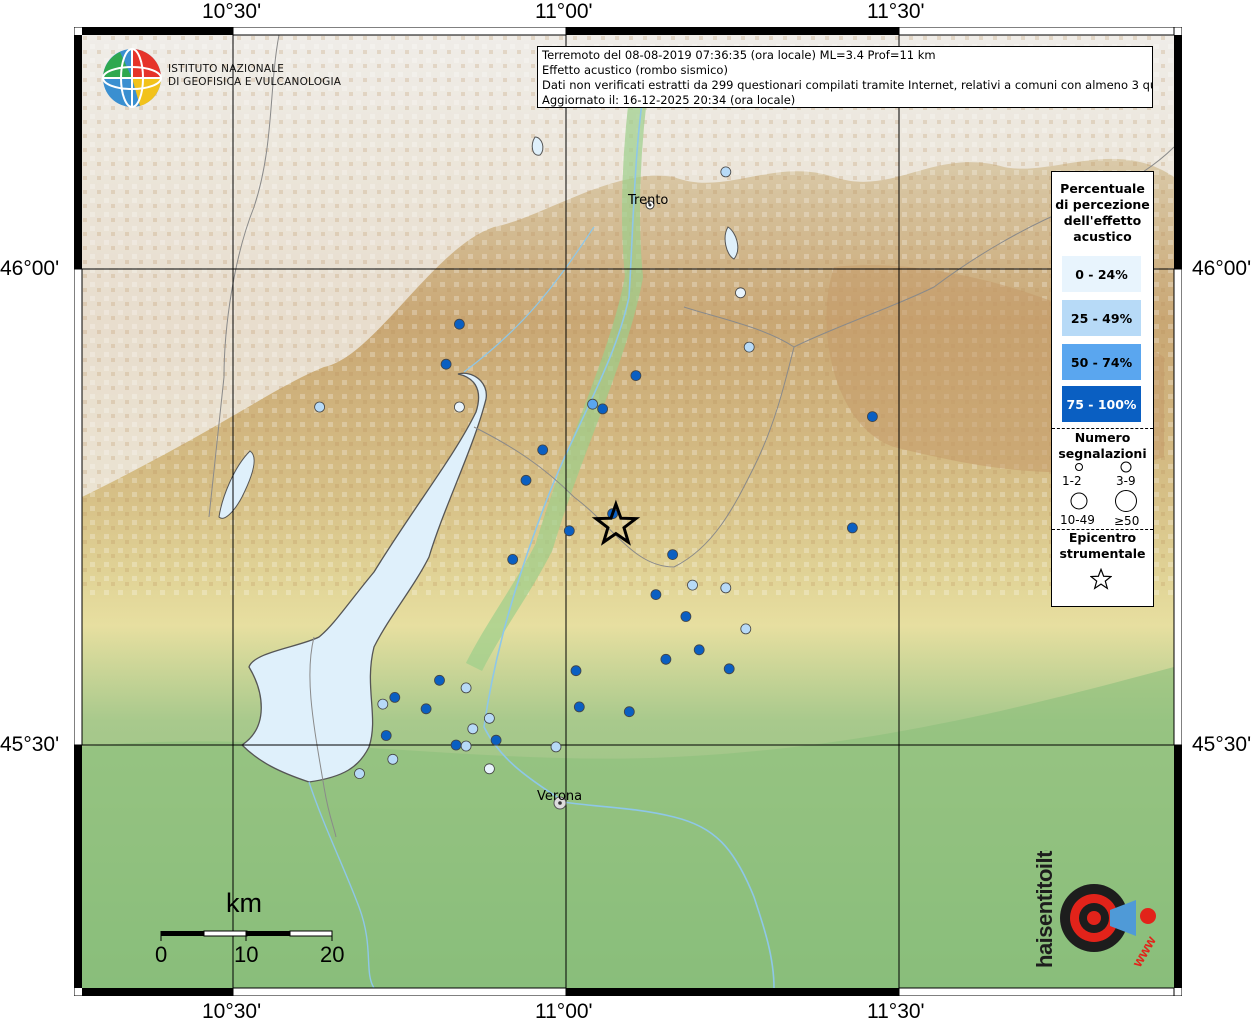 The image size is (1255, 1024). I want to click on legend-size-50plus: ≥50, so click(1127, 521).